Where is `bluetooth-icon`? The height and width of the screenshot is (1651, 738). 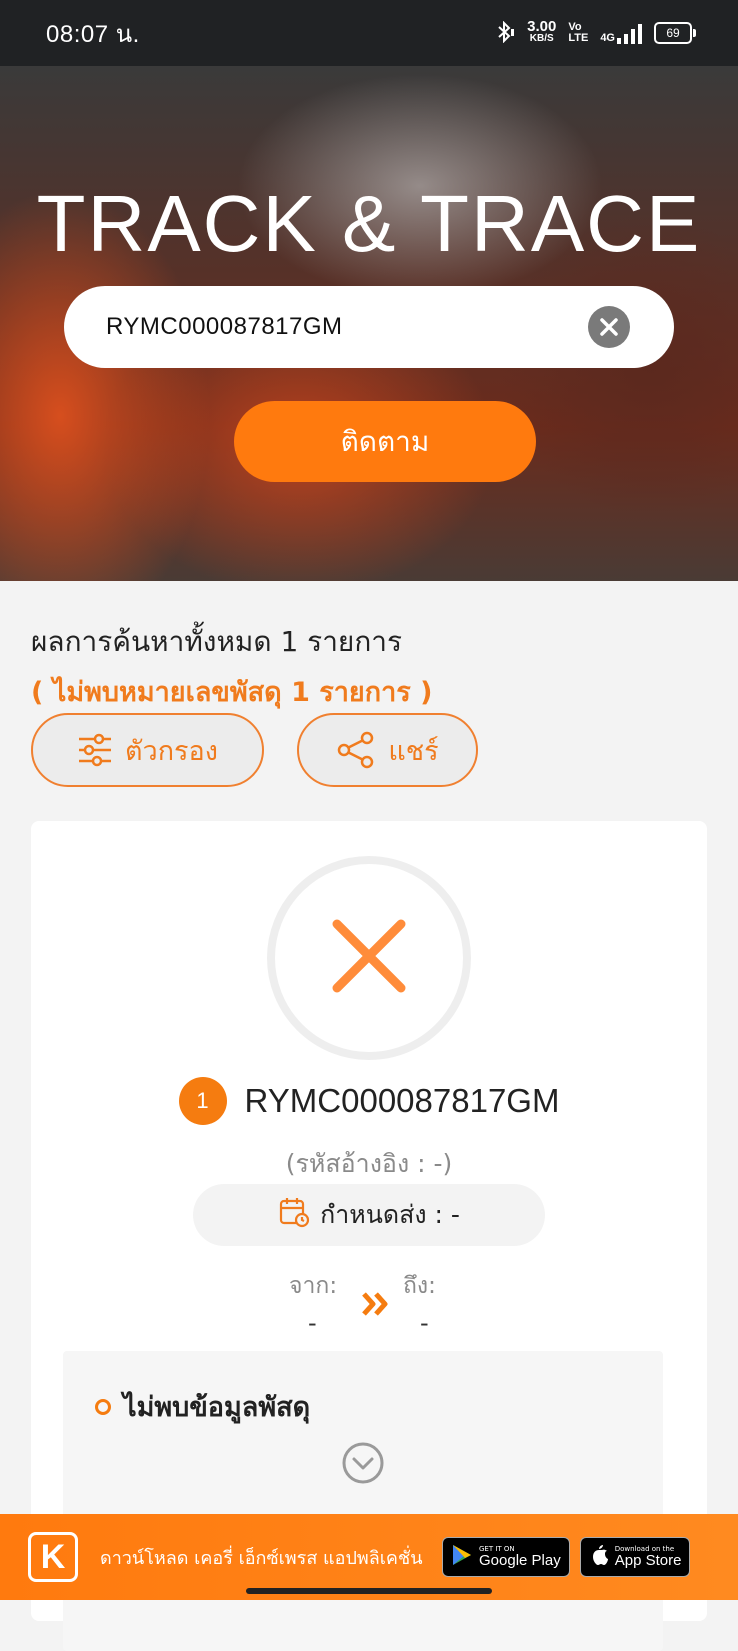
bluetooth-icon is located at coordinates (505, 33).